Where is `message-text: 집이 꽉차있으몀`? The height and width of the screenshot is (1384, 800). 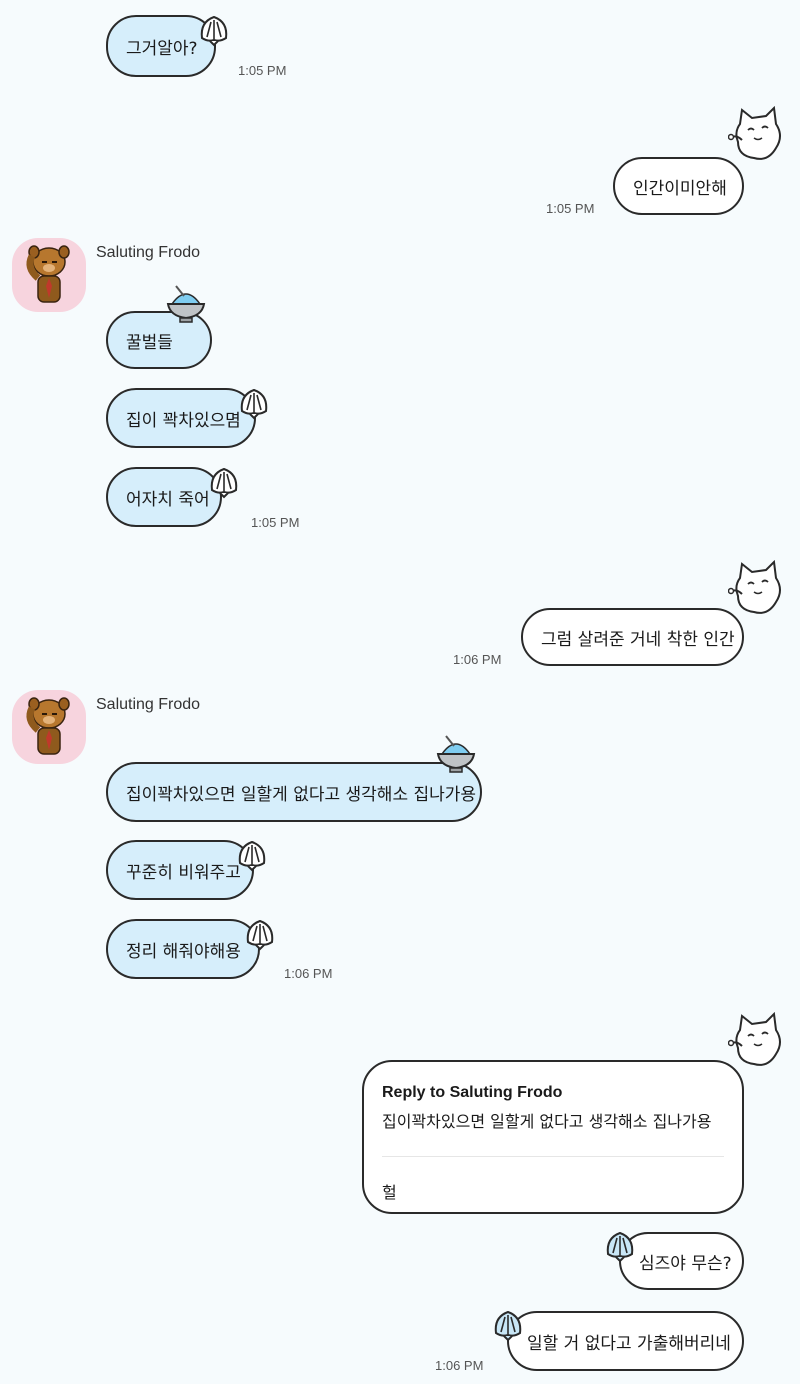 message-text: 집이 꽉차있으몀 is located at coordinates (183, 420).